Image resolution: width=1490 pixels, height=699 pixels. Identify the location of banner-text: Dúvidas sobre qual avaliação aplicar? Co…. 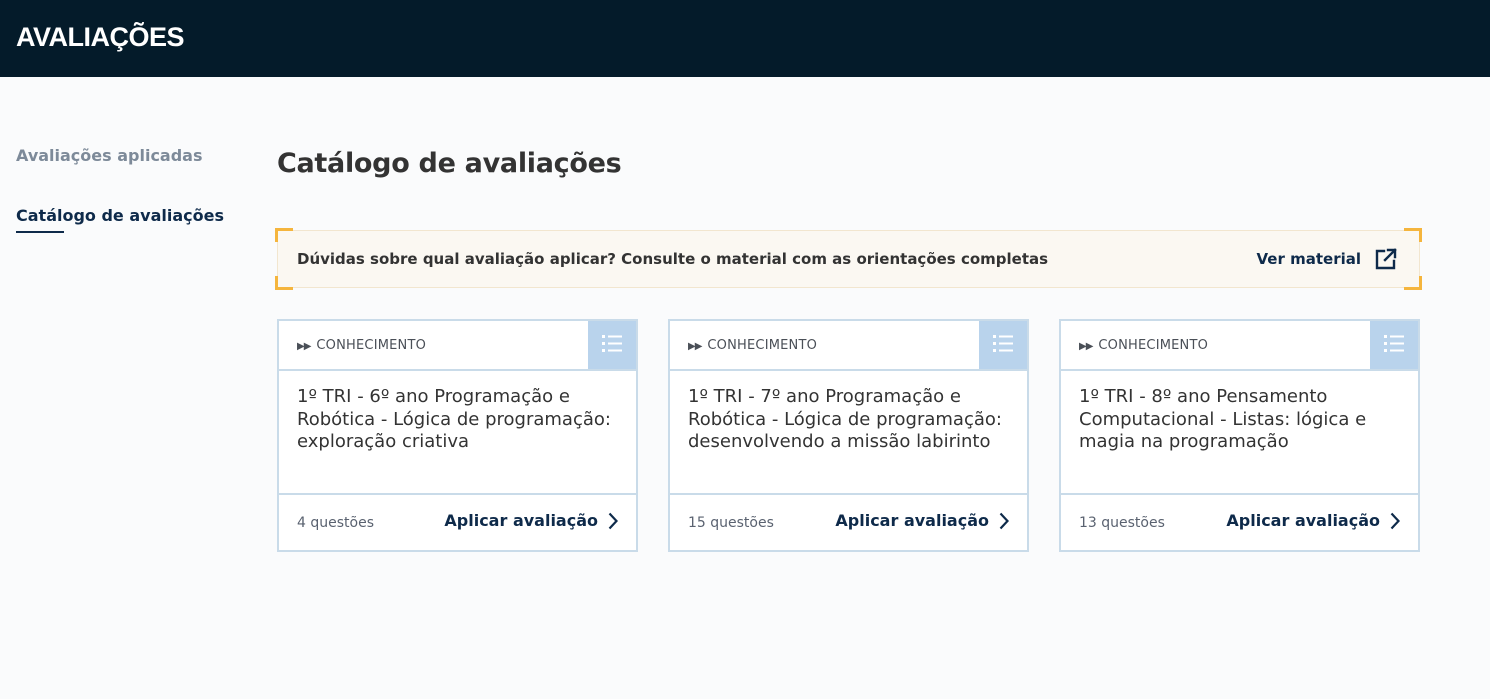
(673, 259).